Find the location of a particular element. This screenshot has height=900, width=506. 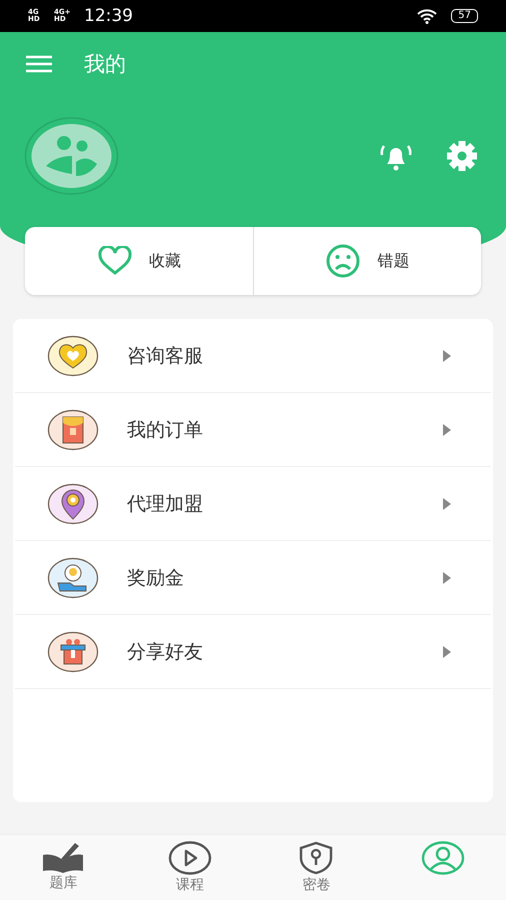

heart-icon is located at coordinates (114, 261).